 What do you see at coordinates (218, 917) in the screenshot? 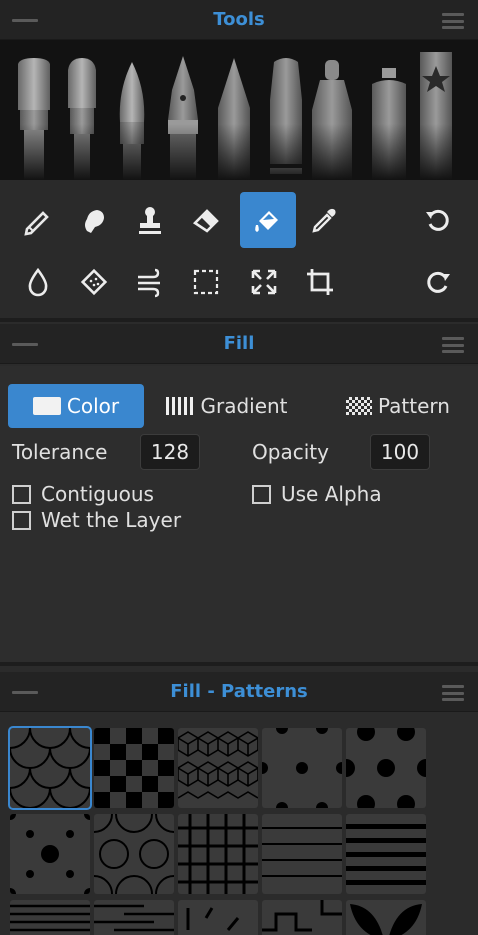
I see `pattern-dashes` at bounding box center [218, 917].